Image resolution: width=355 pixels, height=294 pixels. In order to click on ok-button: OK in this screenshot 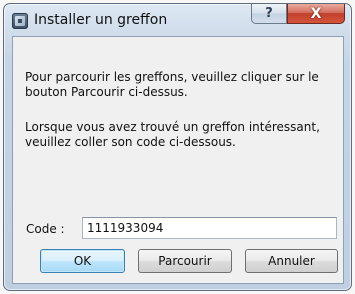, I will do `click(82, 261)`.